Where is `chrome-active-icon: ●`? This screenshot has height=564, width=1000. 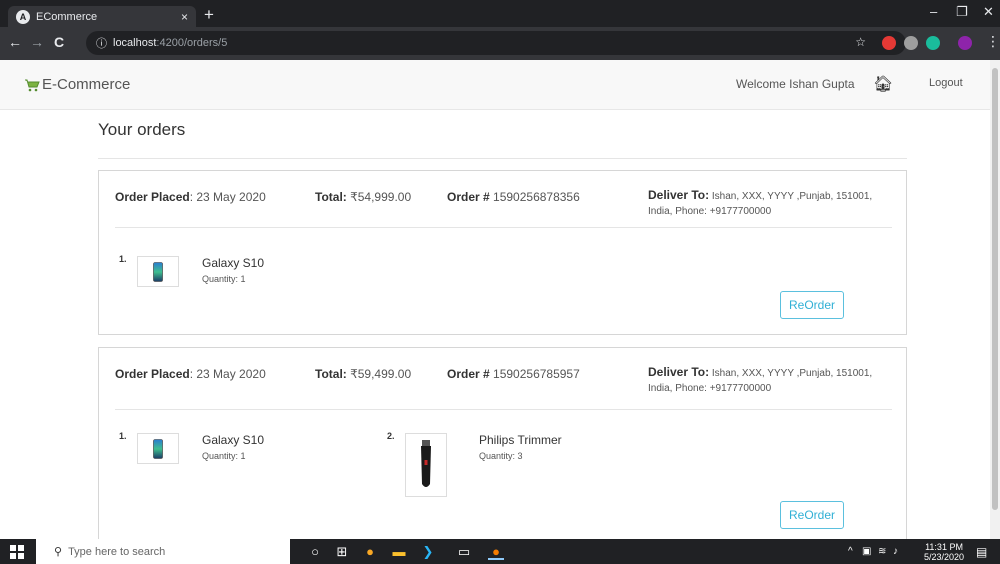
chrome-active-icon: ● is located at coordinates (496, 552).